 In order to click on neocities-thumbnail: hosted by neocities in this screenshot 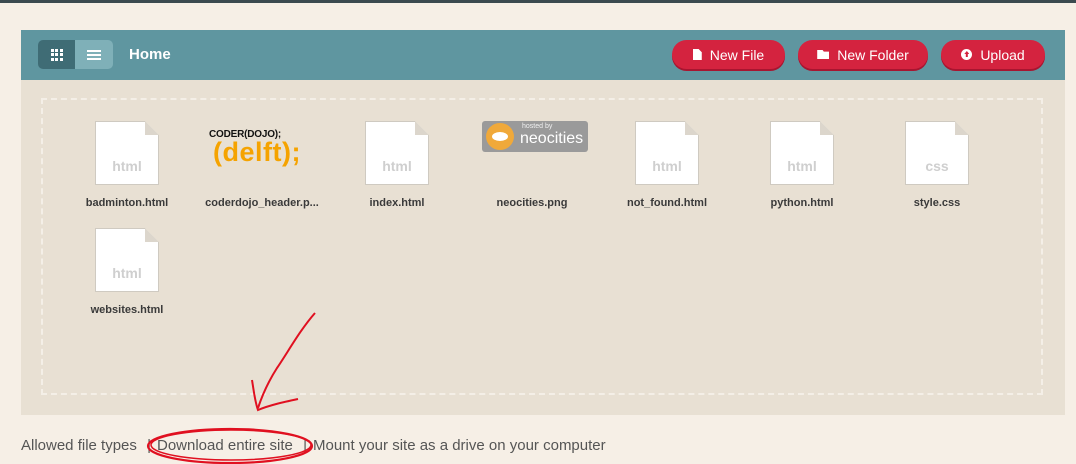, I will do `click(535, 136)`.